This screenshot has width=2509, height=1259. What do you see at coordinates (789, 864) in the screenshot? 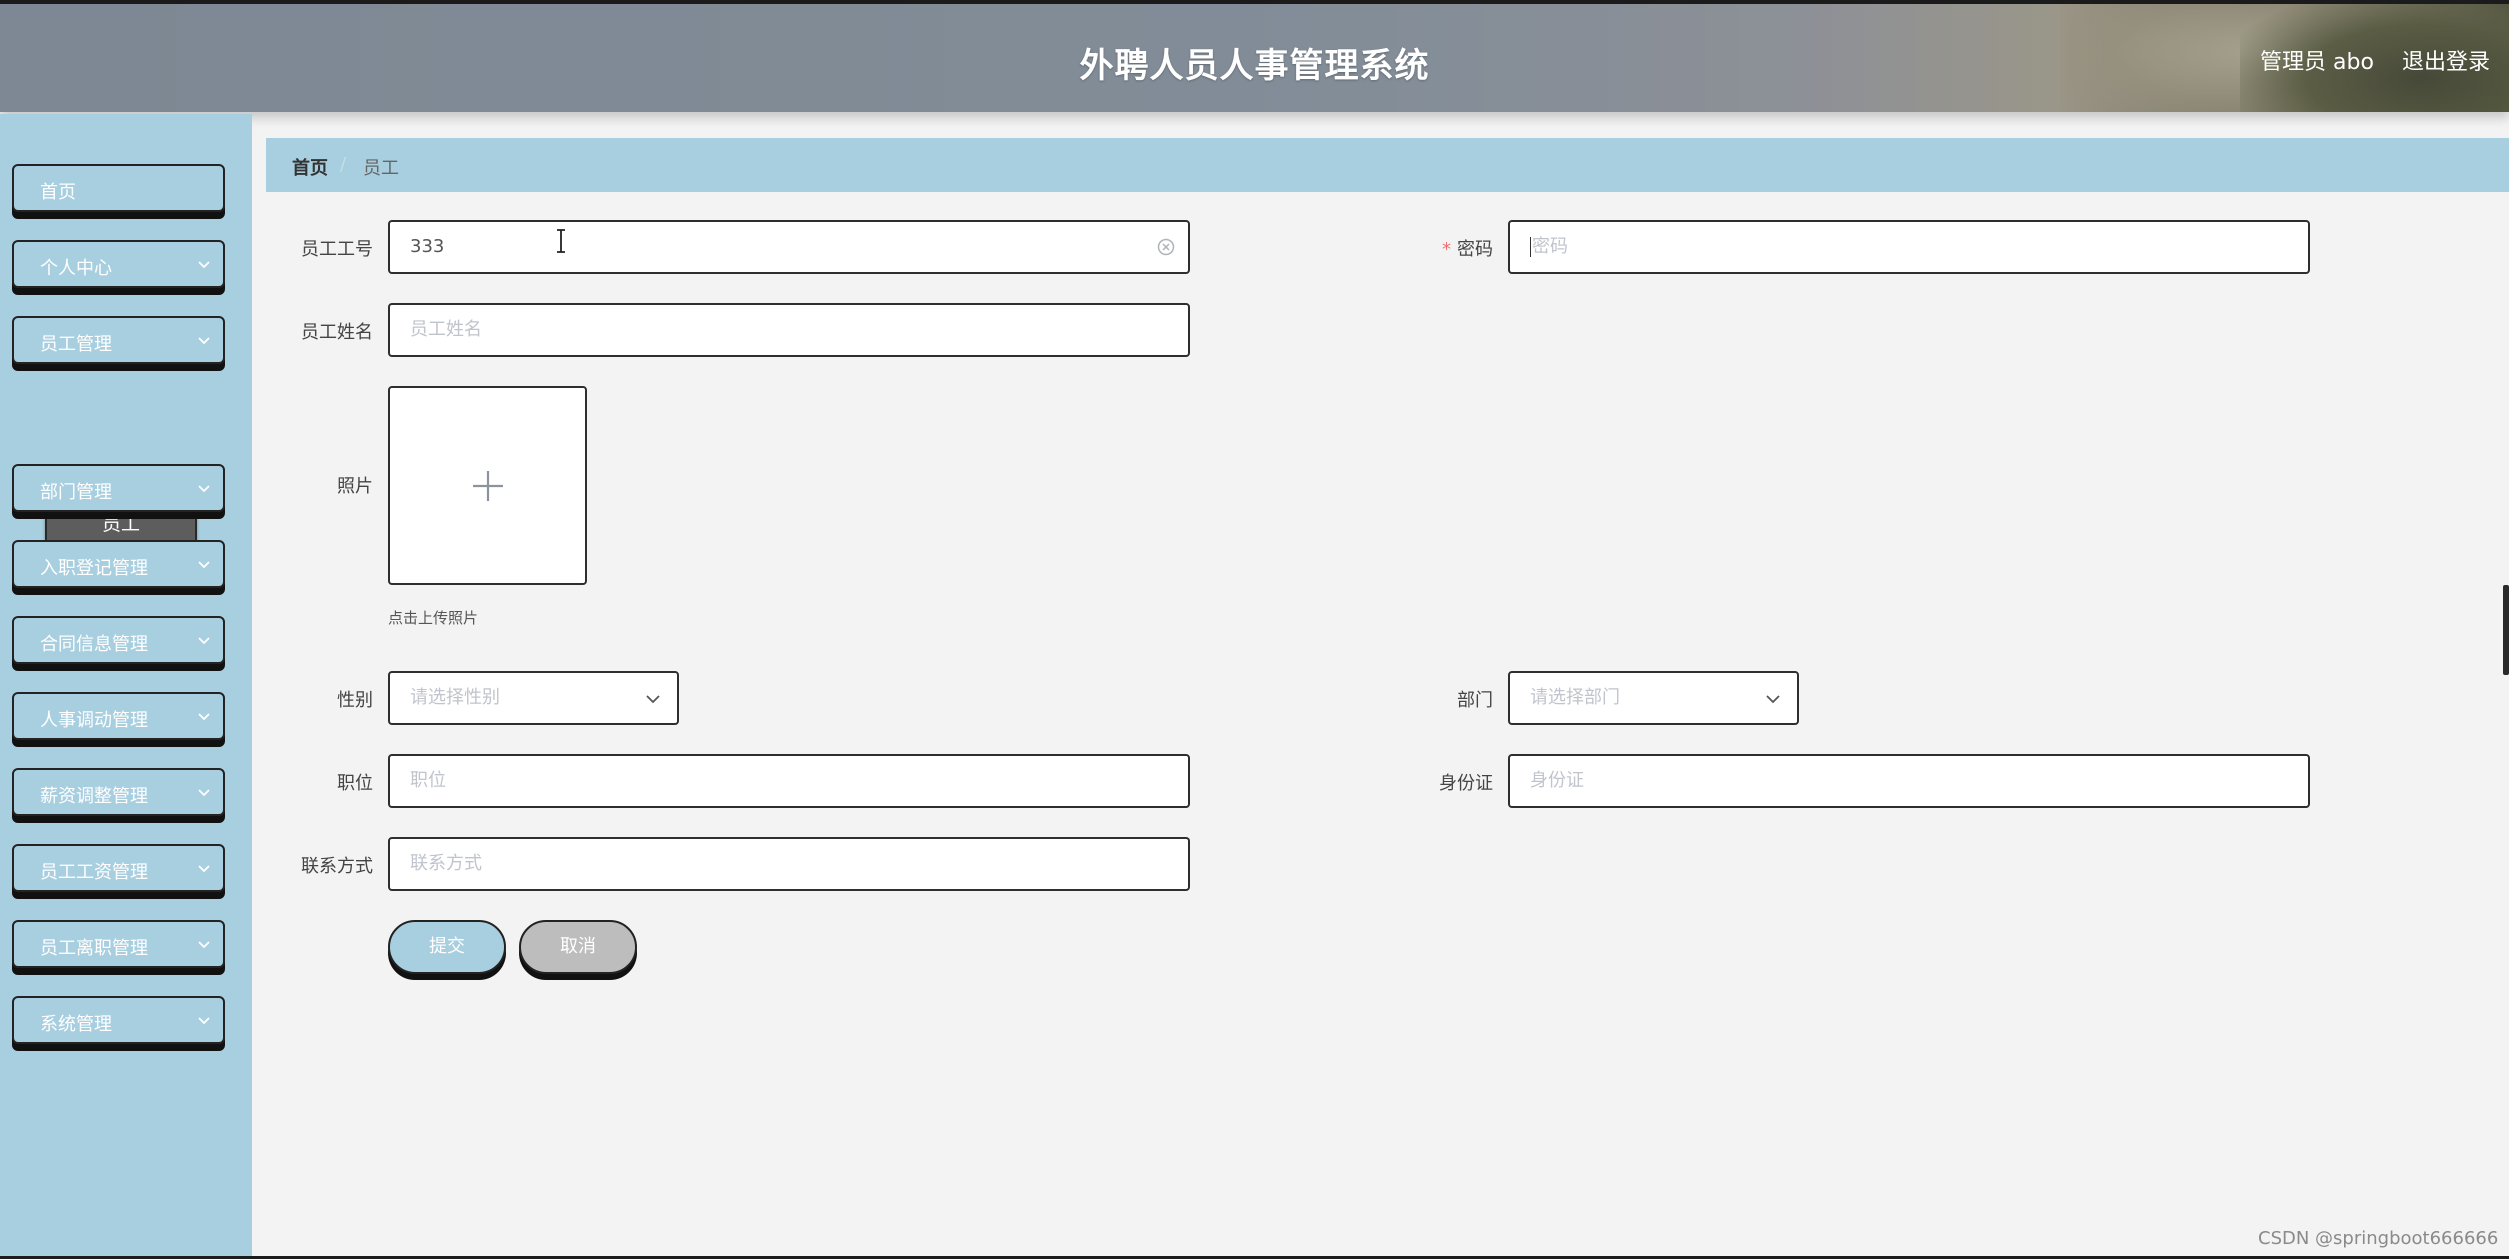
I see `contact-input: 联系方式` at bounding box center [789, 864].